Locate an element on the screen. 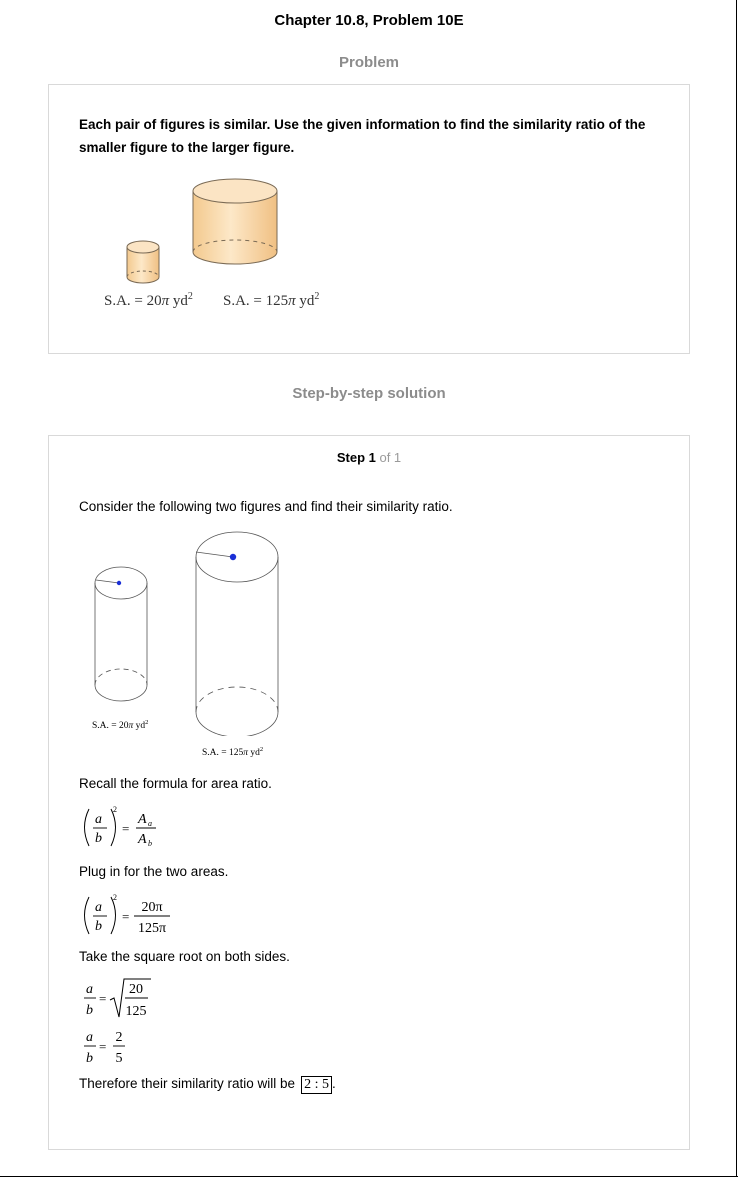 The width and height of the screenshot is (738, 1177). plug-denominator: 125π is located at coordinates (152, 928).